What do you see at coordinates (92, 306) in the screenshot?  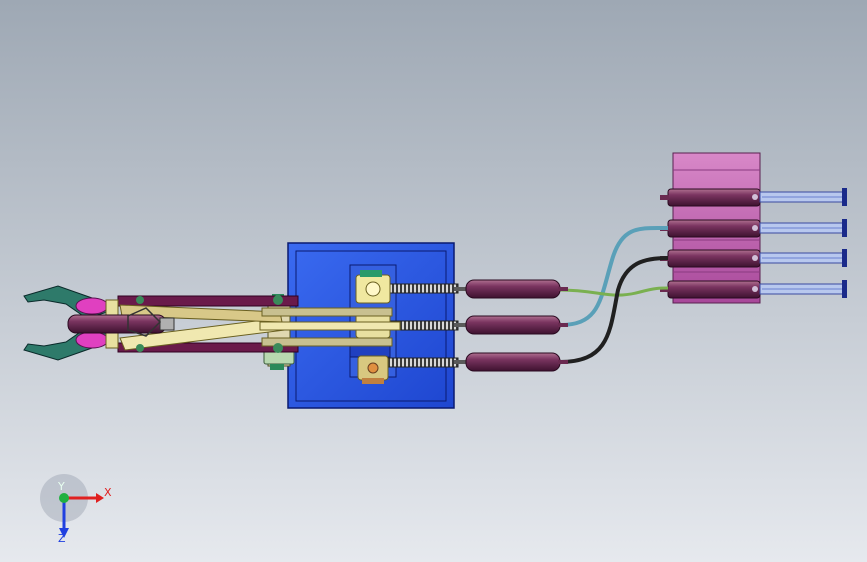 I see `gripper-pad-upper` at bounding box center [92, 306].